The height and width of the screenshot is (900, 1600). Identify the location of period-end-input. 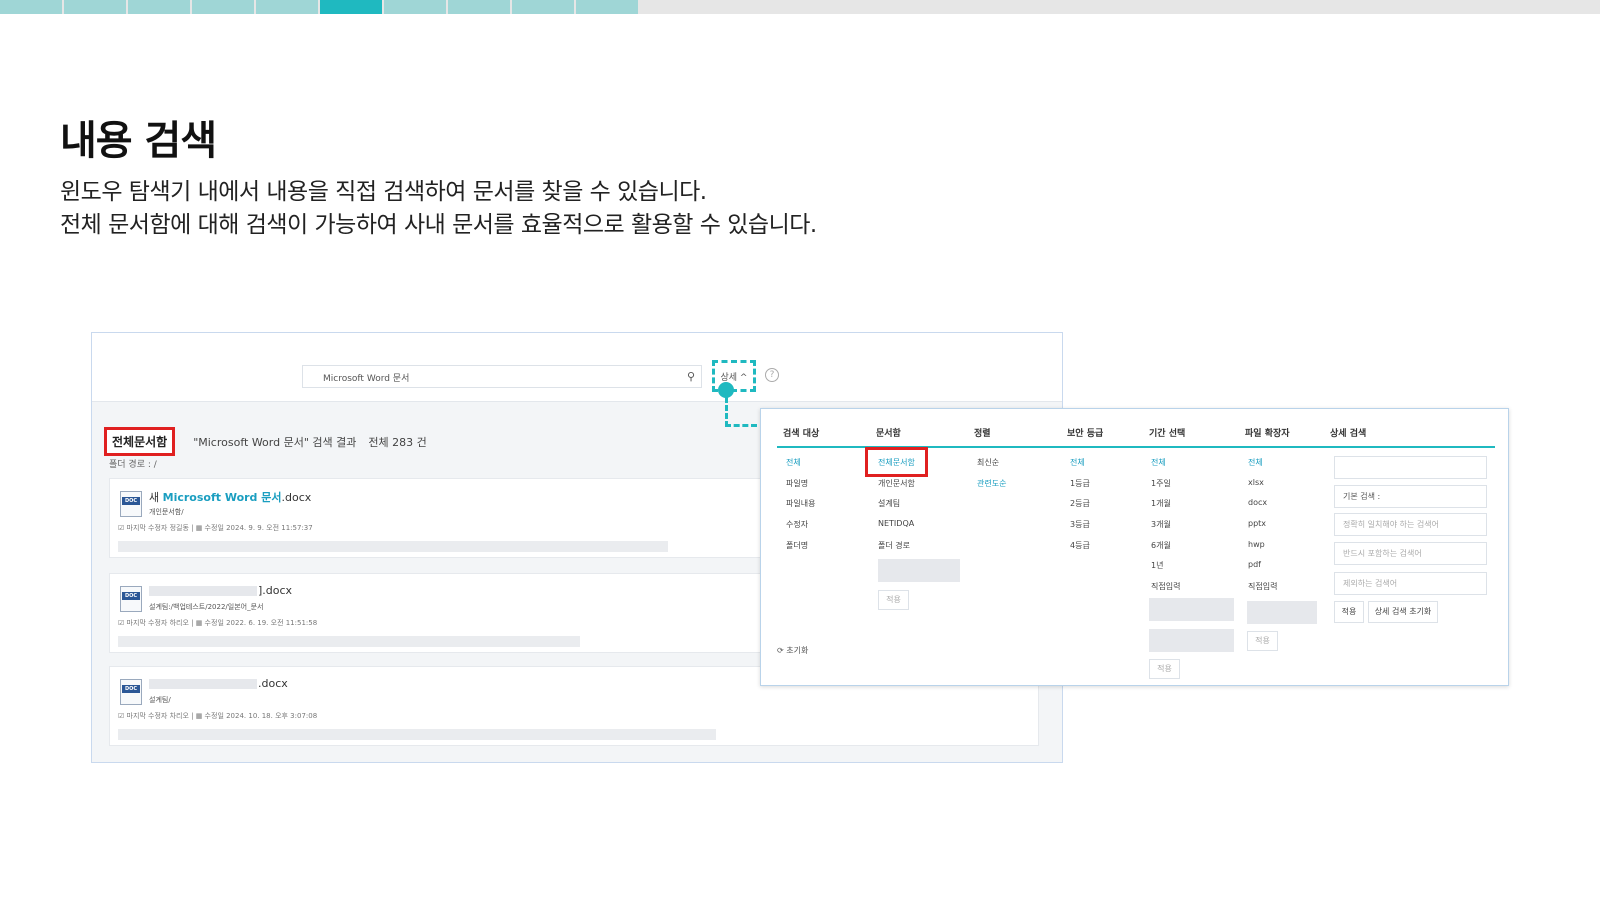
(1191, 640).